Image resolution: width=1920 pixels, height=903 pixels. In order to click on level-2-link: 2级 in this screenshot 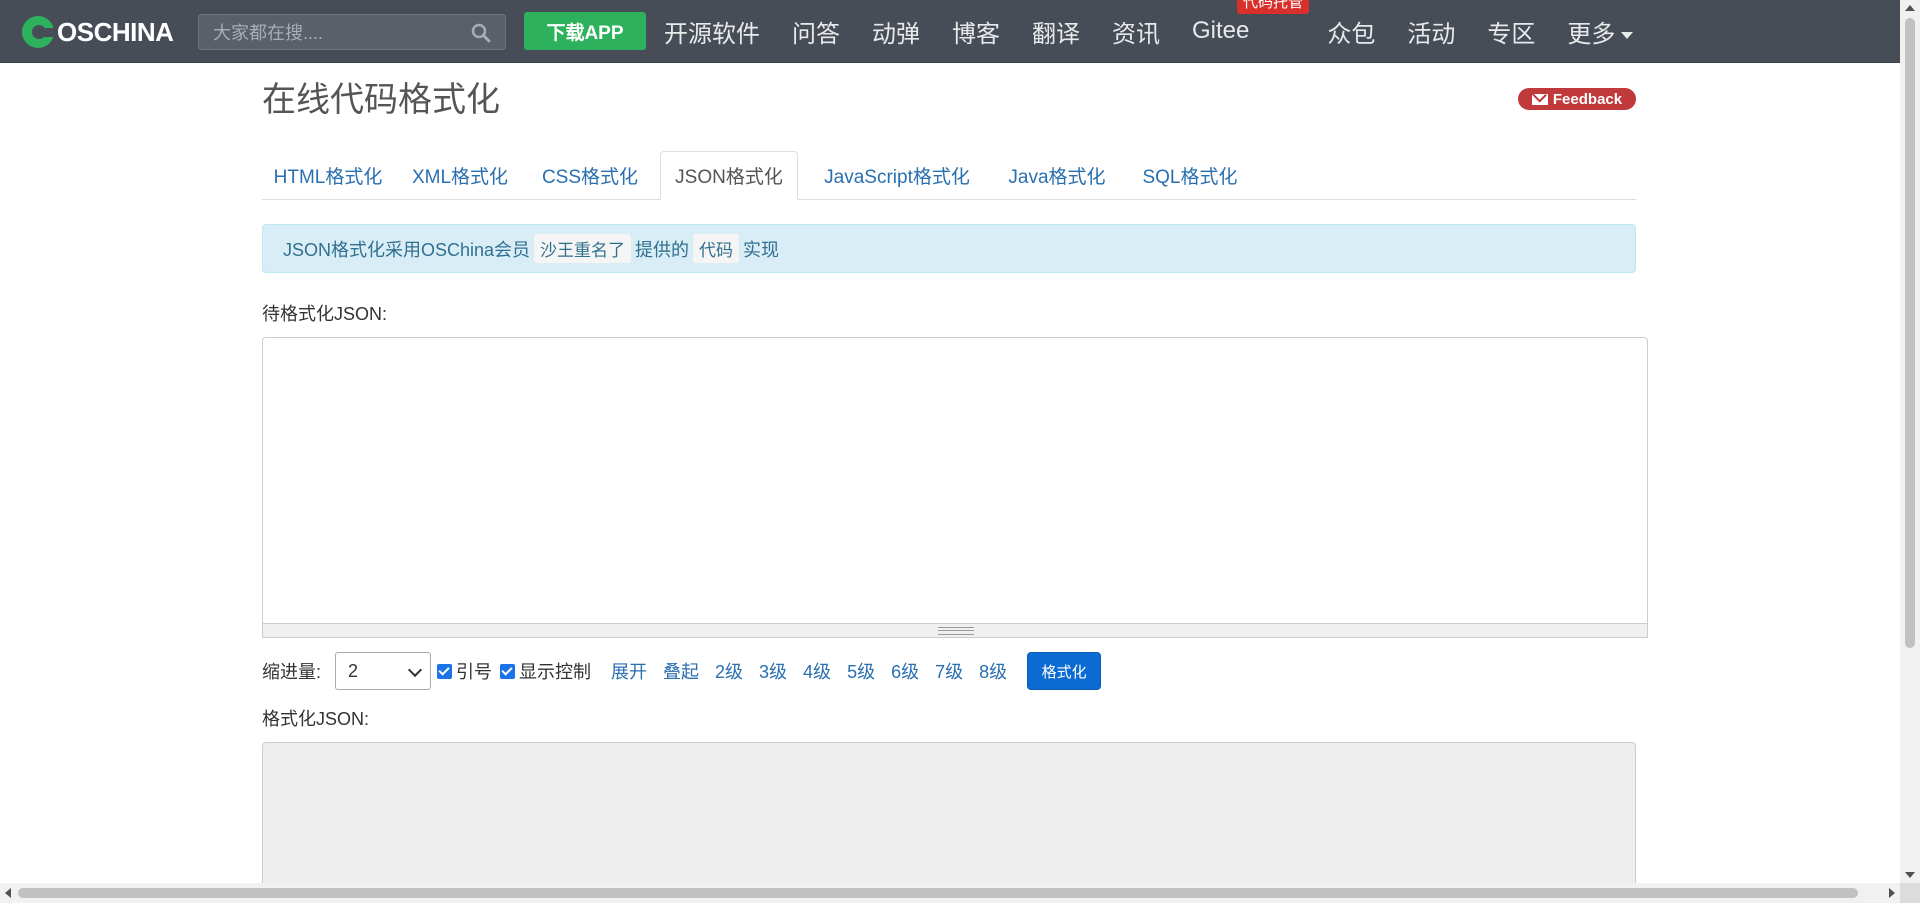, I will do `click(729, 671)`.